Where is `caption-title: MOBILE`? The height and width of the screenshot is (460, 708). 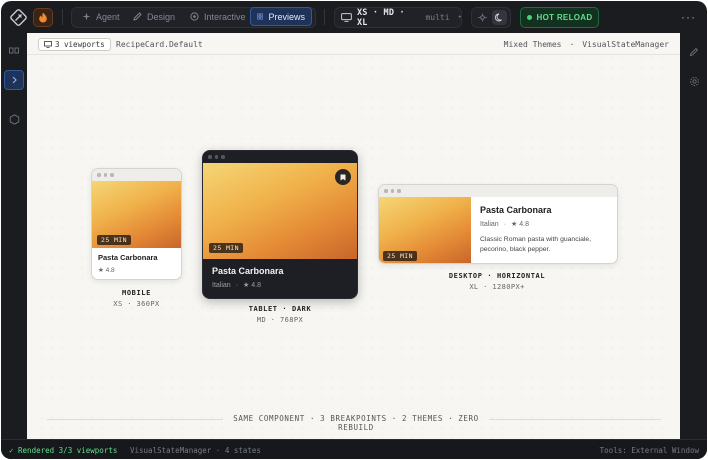 caption-title: MOBILE is located at coordinates (136, 293).